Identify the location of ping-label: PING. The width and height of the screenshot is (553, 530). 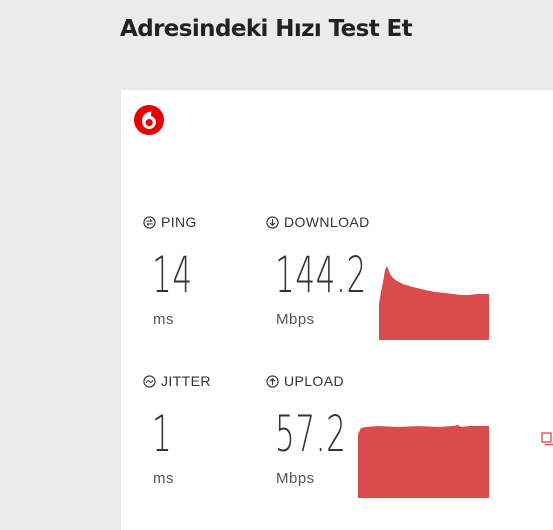
(170, 222).